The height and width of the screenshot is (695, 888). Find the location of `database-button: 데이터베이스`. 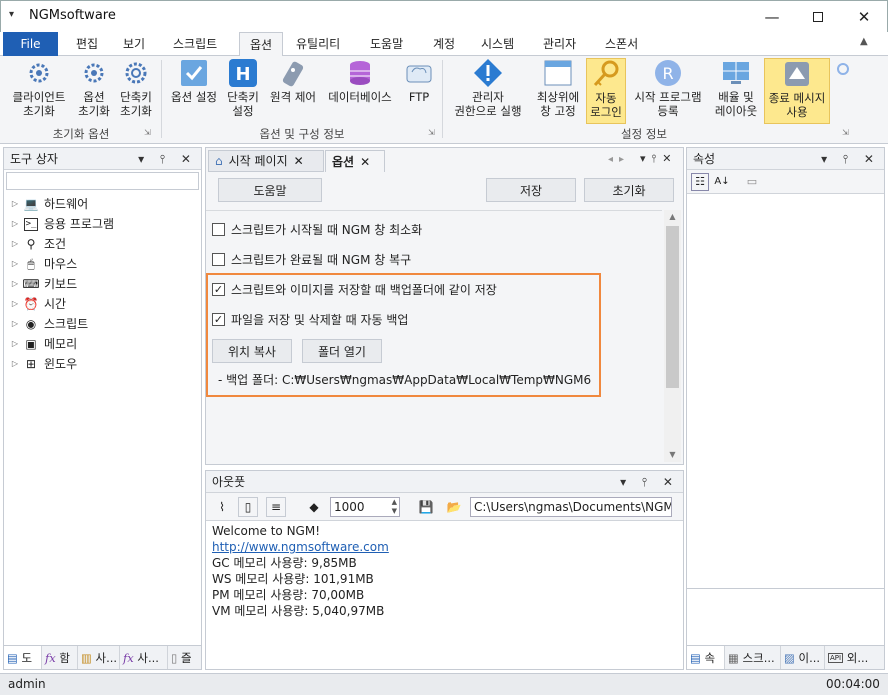

database-button: 데이터베이스 is located at coordinates (360, 81).